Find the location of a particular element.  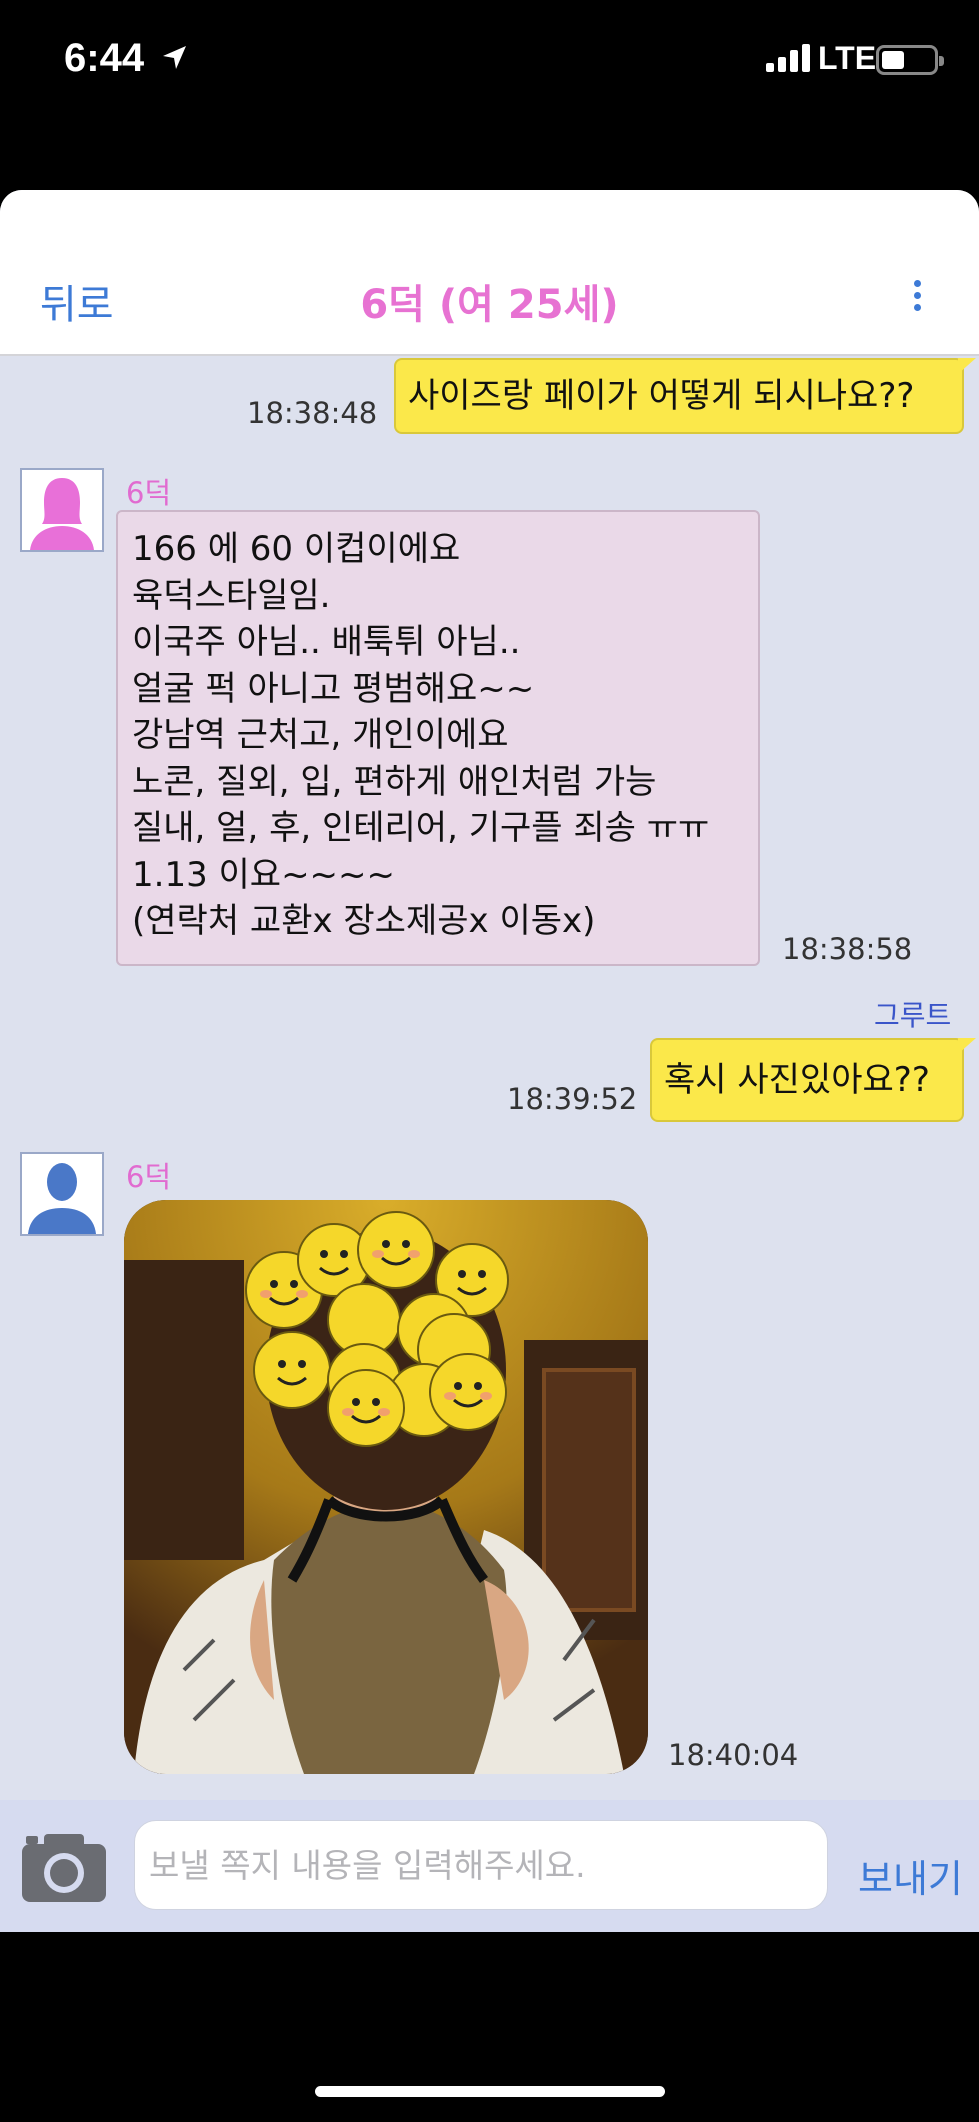

message-time: 18:39:52 is located at coordinates (572, 1099).